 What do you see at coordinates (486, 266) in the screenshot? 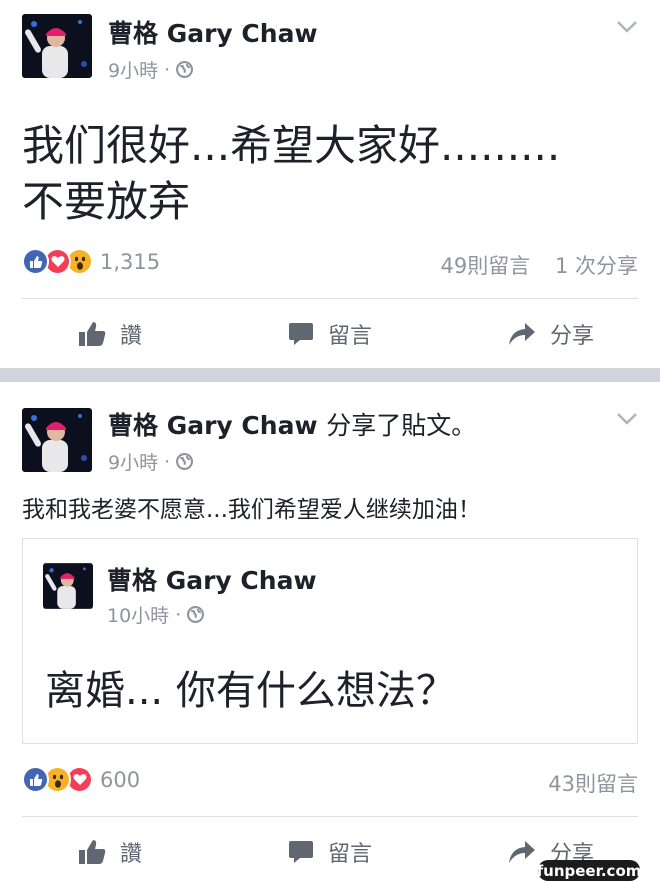
I see `comment-count: 49則留言` at bounding box center [486, 266].